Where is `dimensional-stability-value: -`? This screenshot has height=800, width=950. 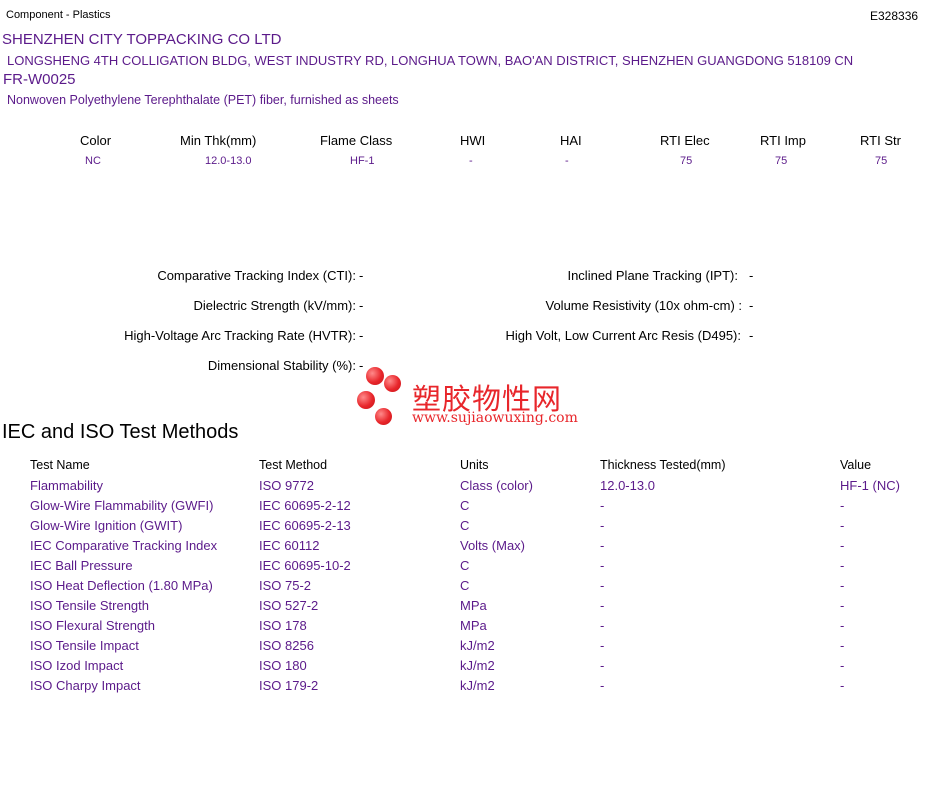
dimensional-stability-value: - is located at coordinates (361, 365).